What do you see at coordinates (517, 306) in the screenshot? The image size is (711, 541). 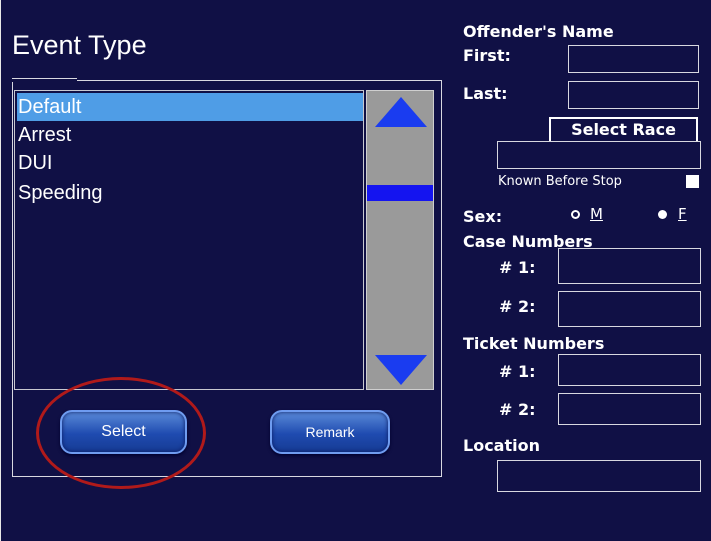 I see `case-number-2-label: # 2:` at bounding box center [517, 306].